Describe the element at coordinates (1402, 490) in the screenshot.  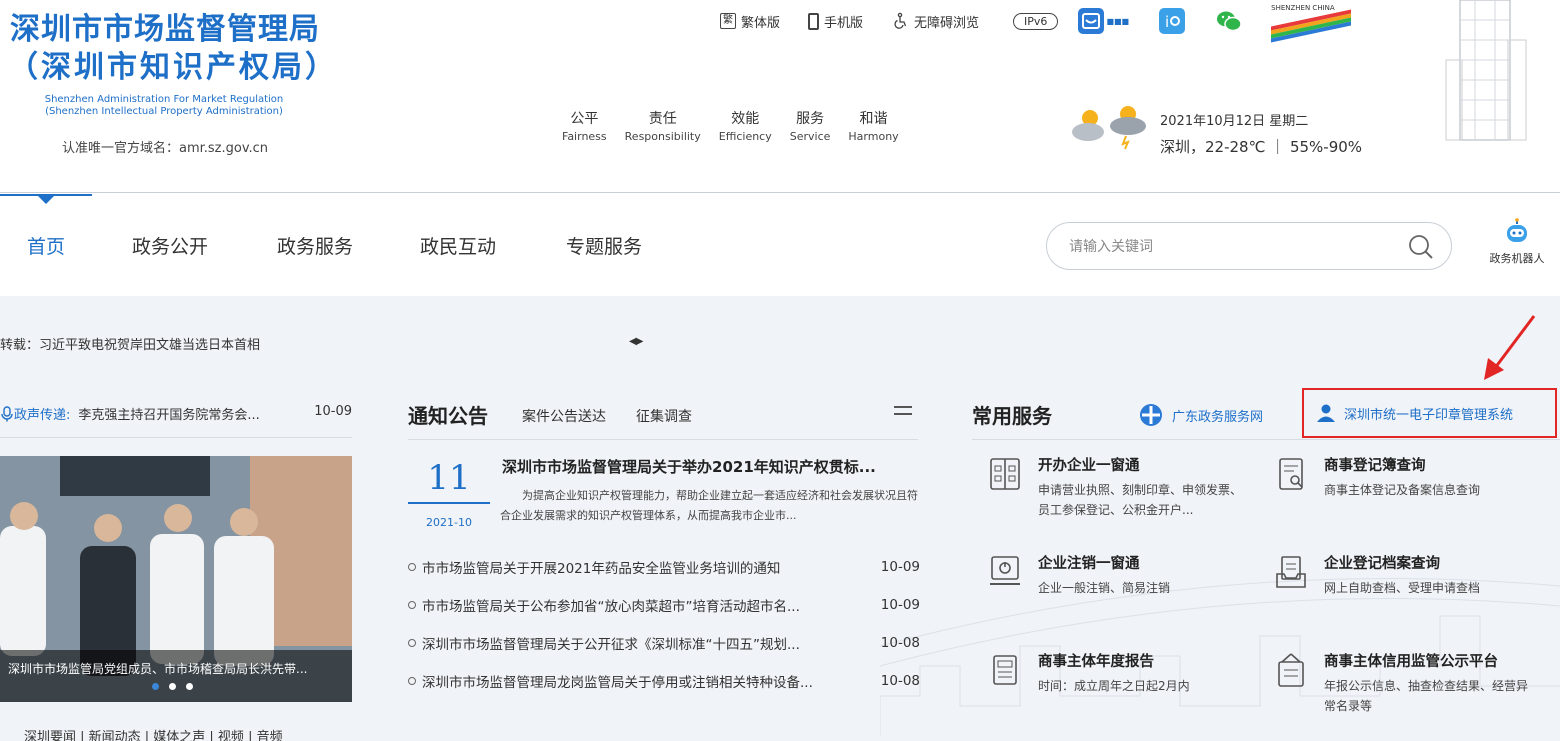
I see `service-desc: 商事主体登记及备案信息查询` at that location.